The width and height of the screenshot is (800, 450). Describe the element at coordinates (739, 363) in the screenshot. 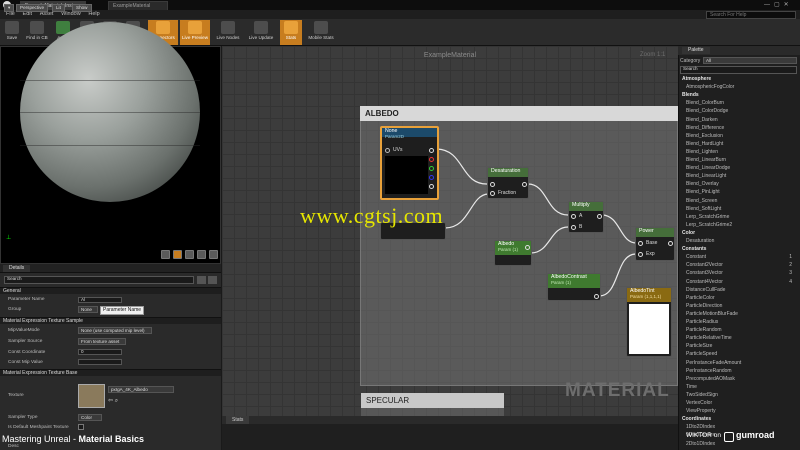

I see `palette-item: PerInstanceFadeAmount` at that location.